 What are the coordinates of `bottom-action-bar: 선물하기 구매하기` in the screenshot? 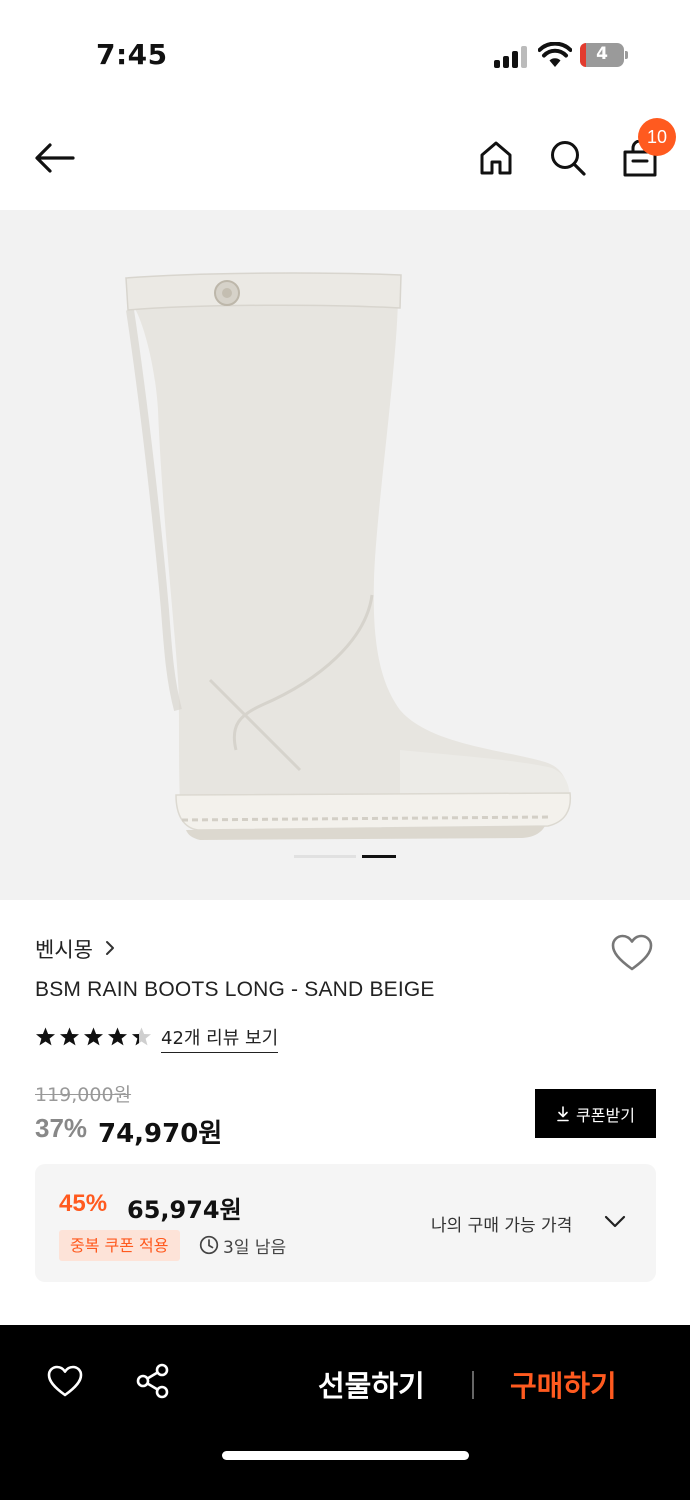 It's located at (345, 1412).